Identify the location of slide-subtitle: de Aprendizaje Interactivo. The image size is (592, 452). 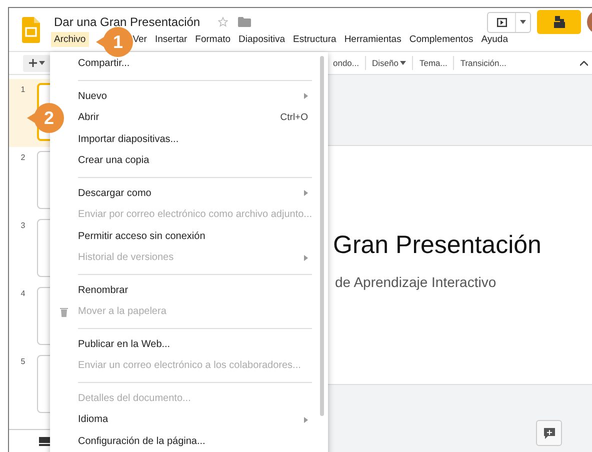
(416, 282).